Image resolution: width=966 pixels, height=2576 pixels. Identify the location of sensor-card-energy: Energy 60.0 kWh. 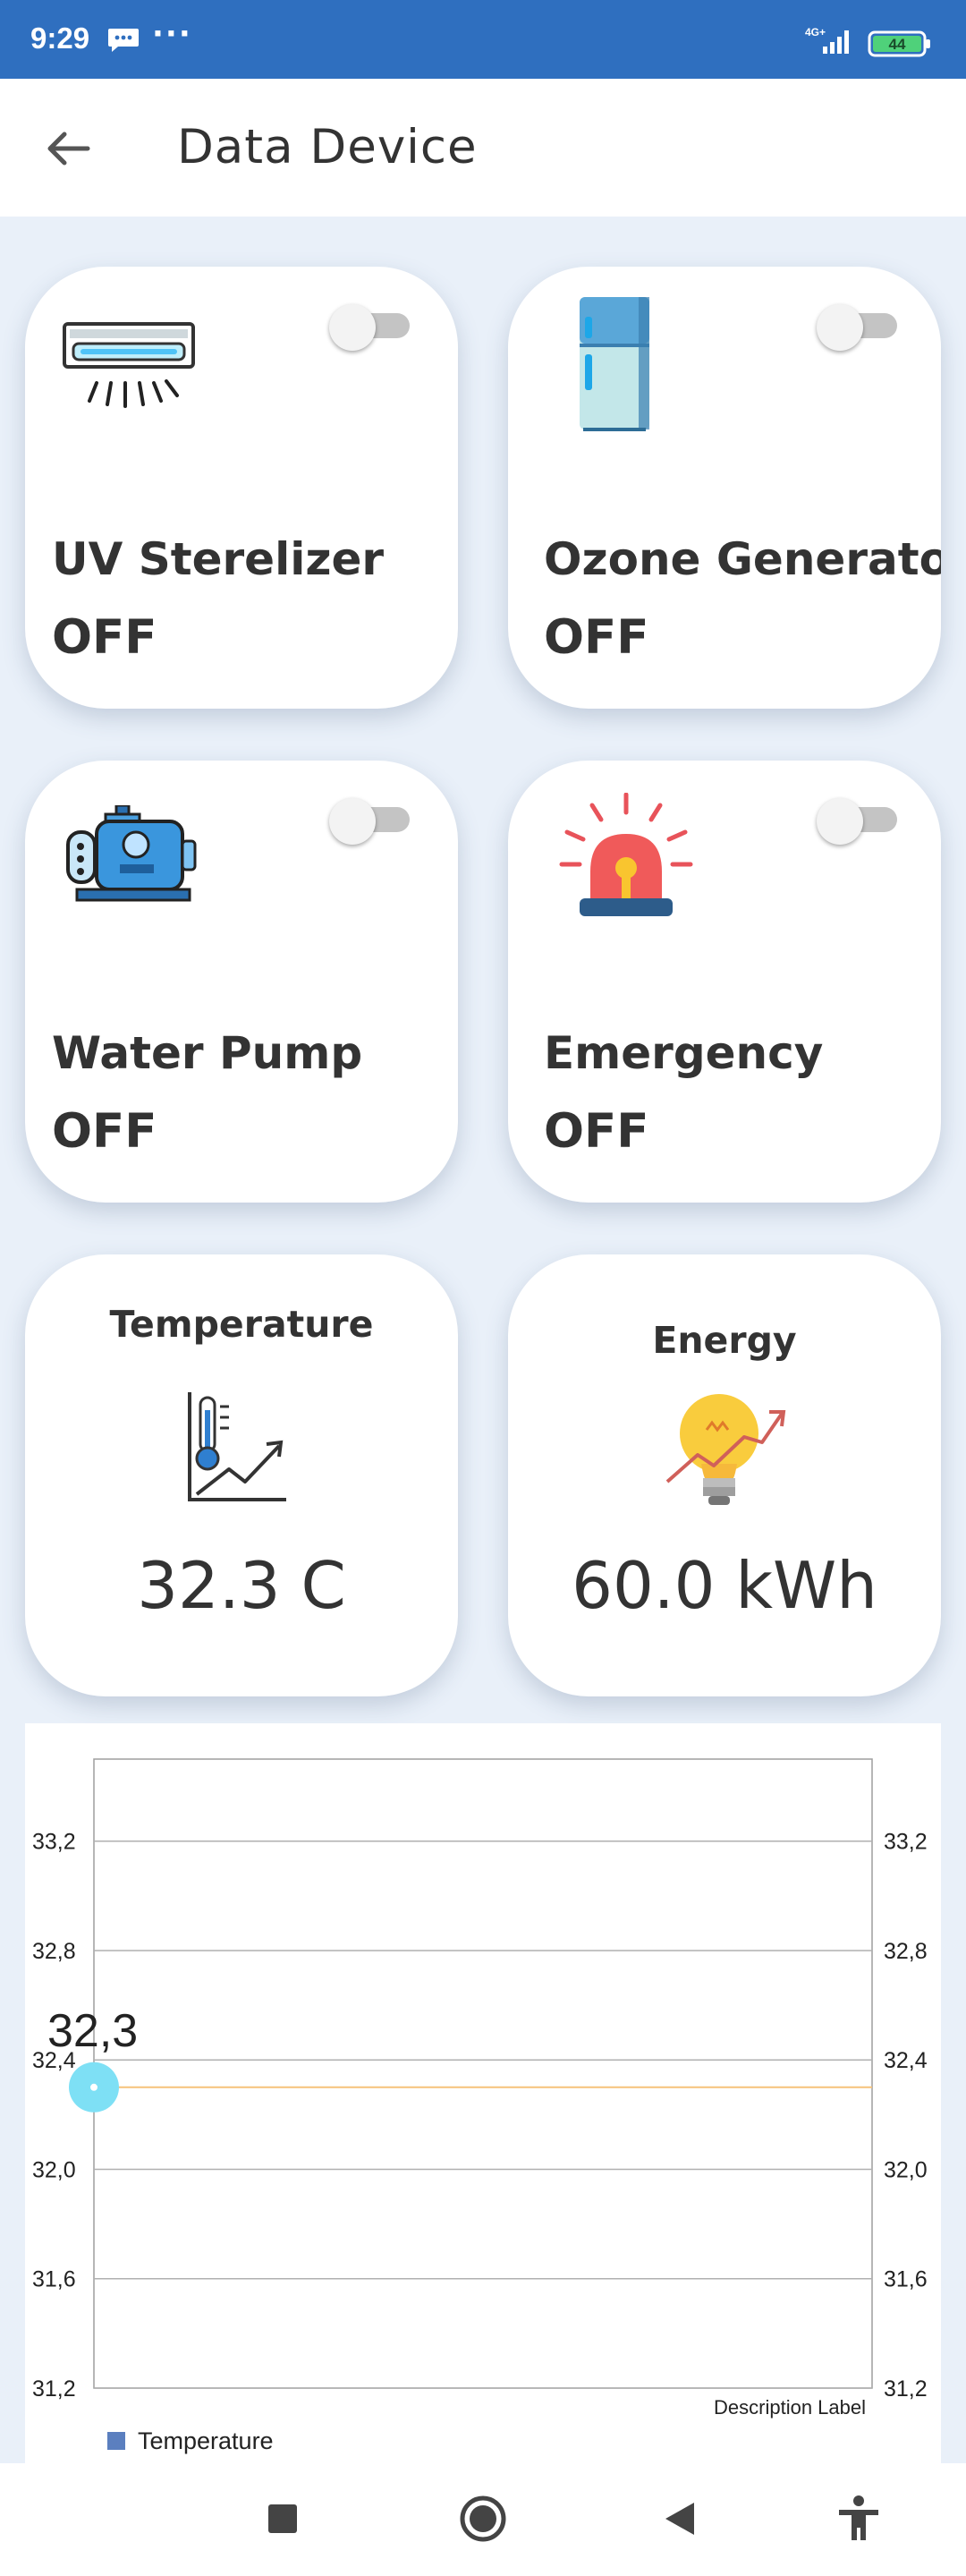
(724, 1475).